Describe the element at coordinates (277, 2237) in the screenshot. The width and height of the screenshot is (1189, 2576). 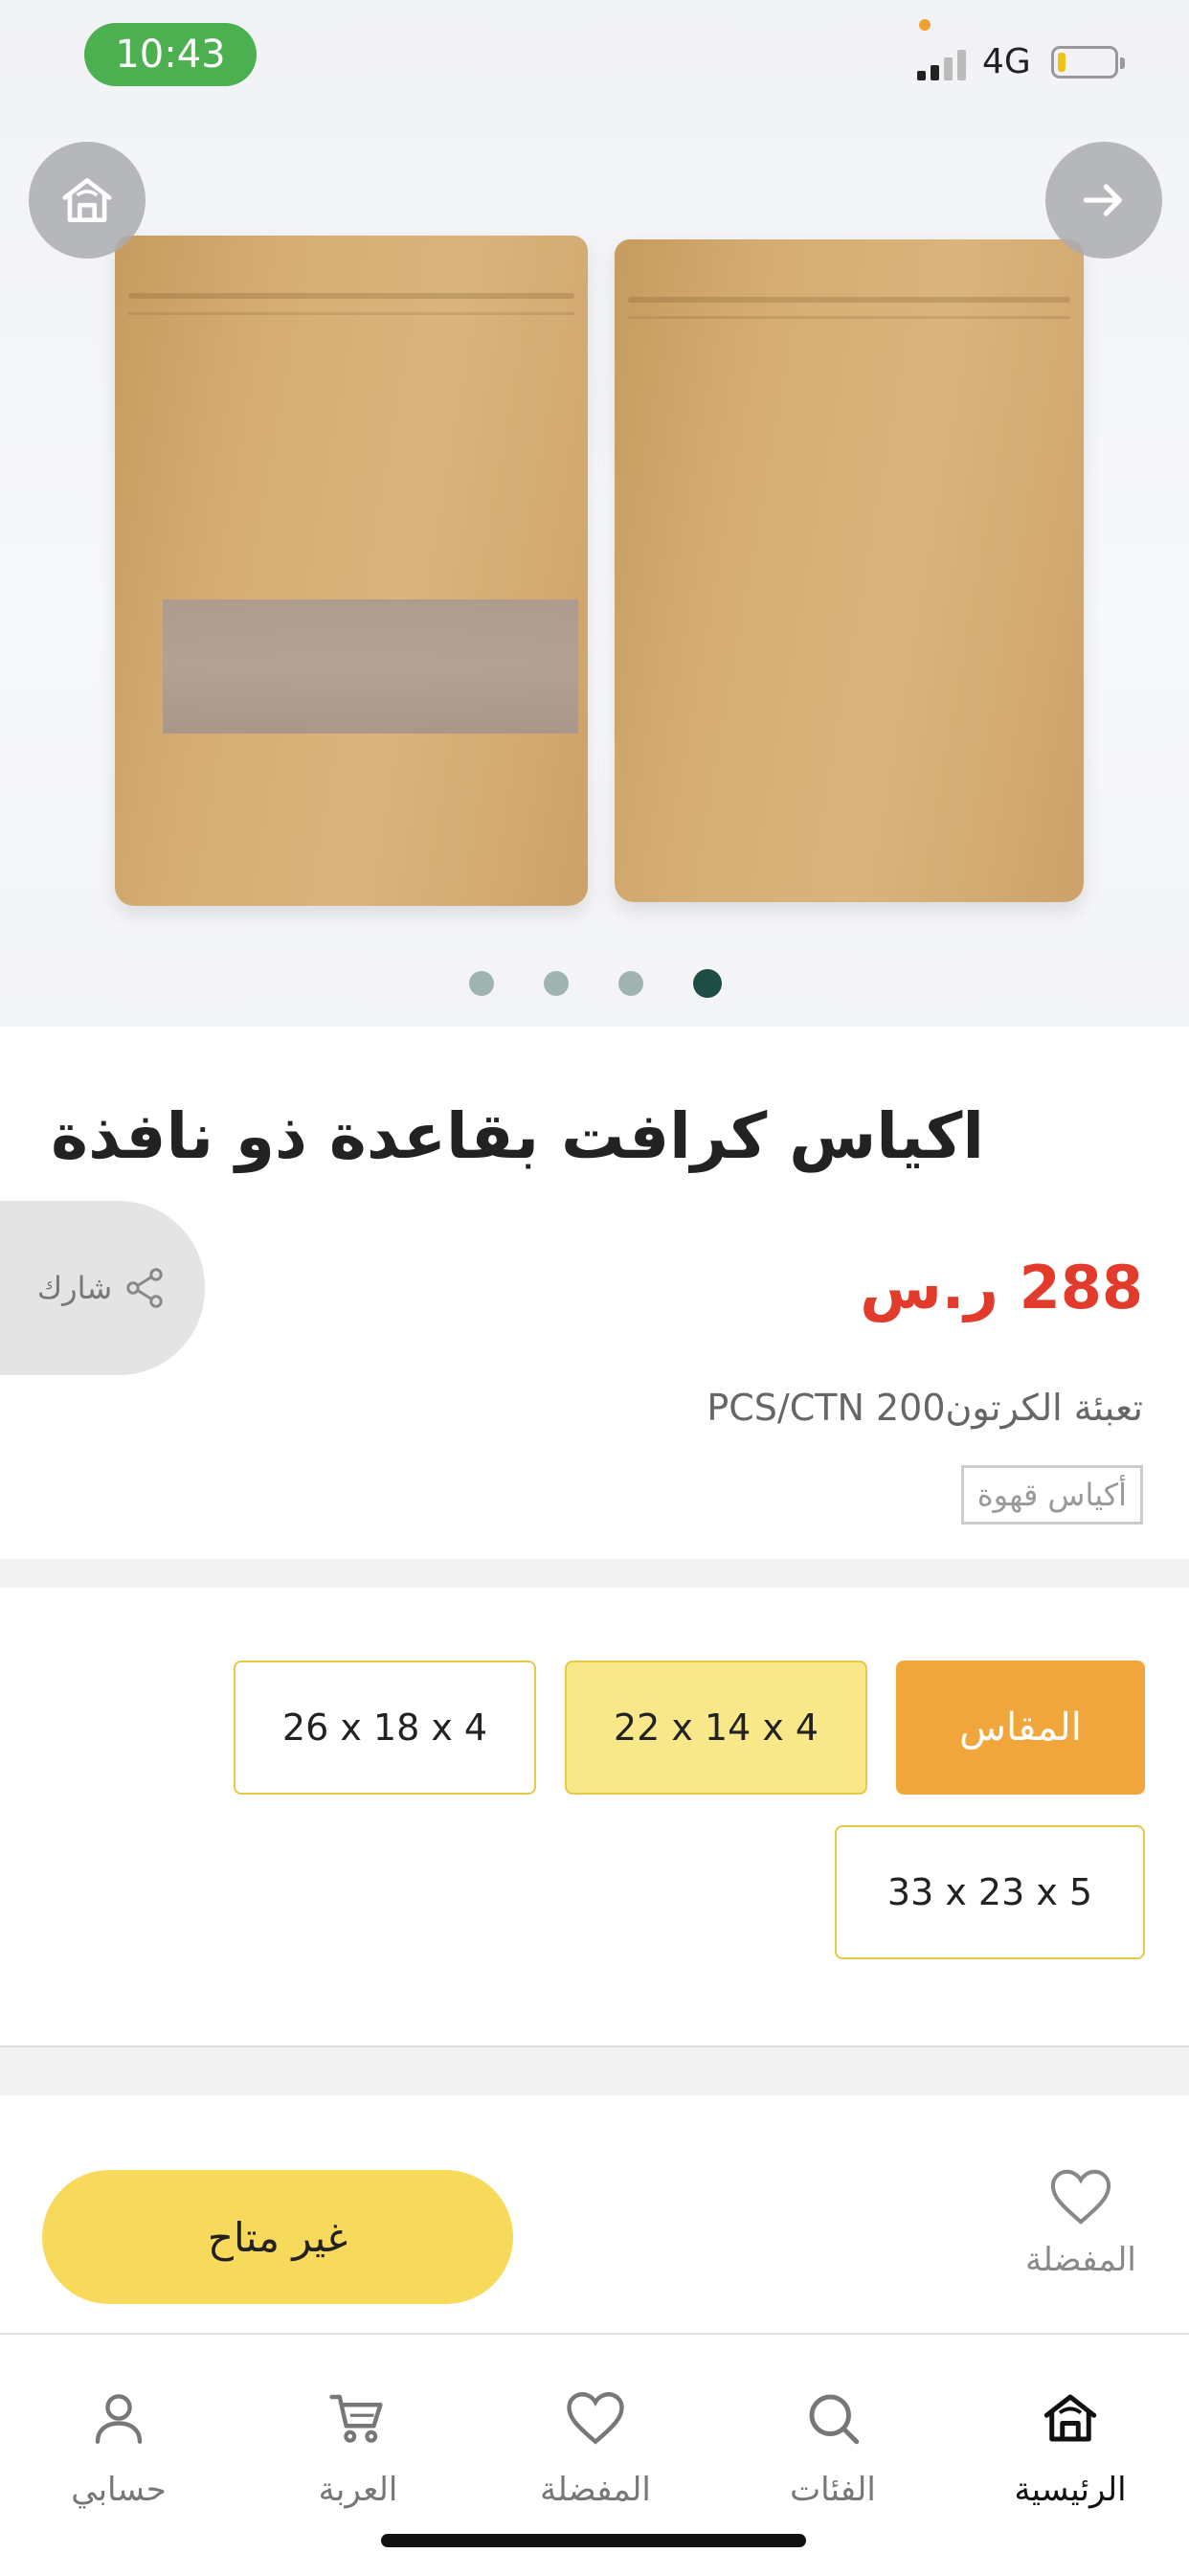
I see `unavailable-button: غير متاح` at that location.